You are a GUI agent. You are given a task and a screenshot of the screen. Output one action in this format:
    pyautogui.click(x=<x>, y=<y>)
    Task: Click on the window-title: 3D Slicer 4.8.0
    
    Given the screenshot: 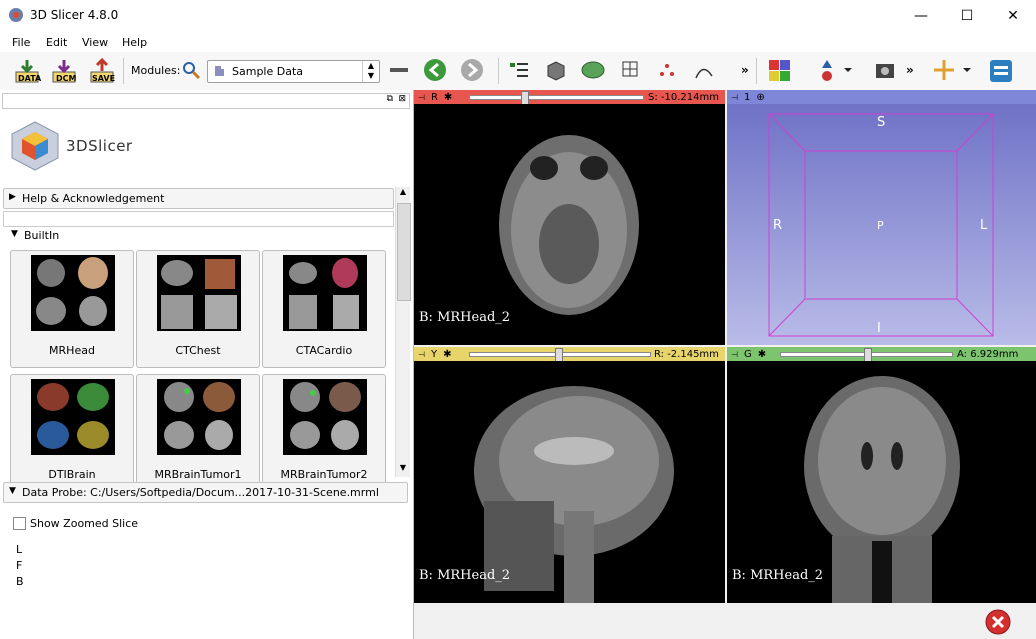 What is the action you would take?
    pyautogui.click(x=74, y=15)
    